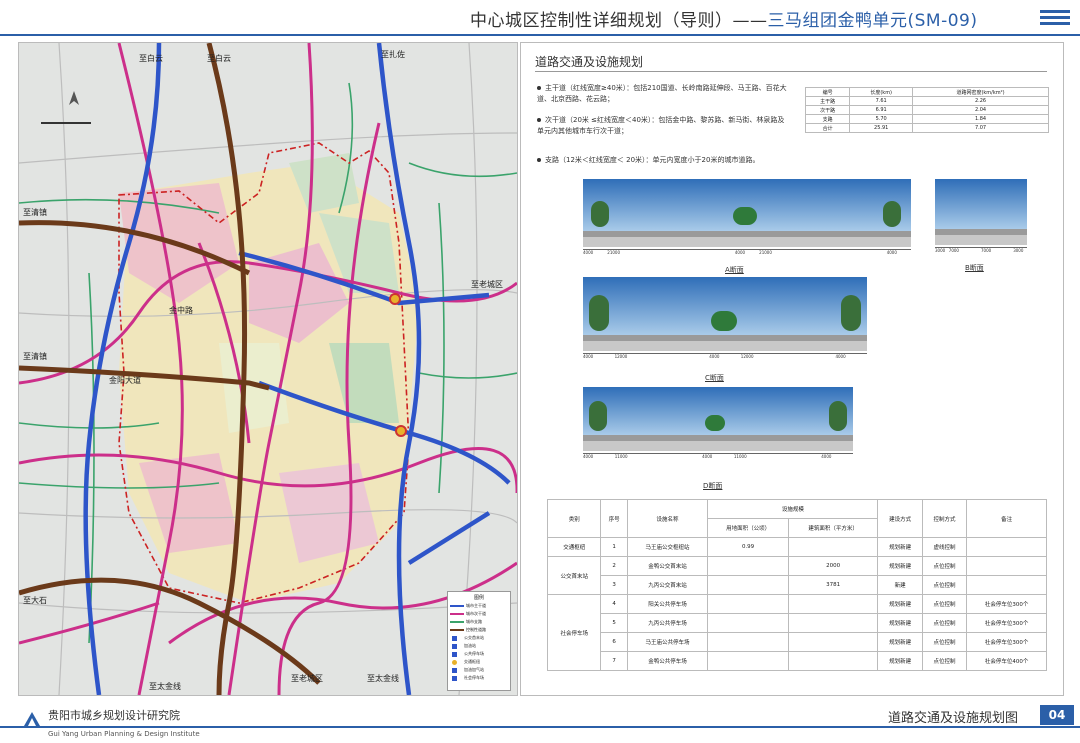 The height and width of the screenshot is (743, 1080). Describe the element at coordinates (734, 270) in the screenshot. I see `section-a-label: A断面` at that location.